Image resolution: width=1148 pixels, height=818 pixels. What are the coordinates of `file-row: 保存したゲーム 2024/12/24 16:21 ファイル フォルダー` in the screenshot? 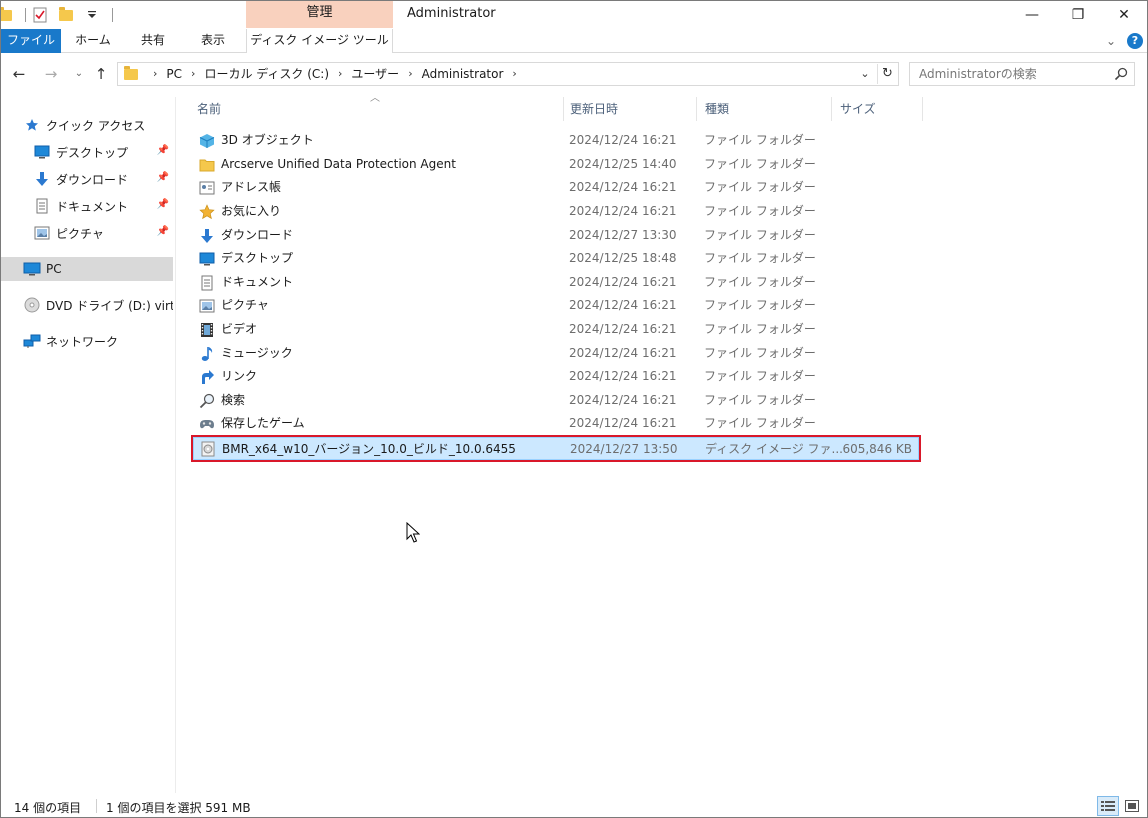 It's located at (556, 423).